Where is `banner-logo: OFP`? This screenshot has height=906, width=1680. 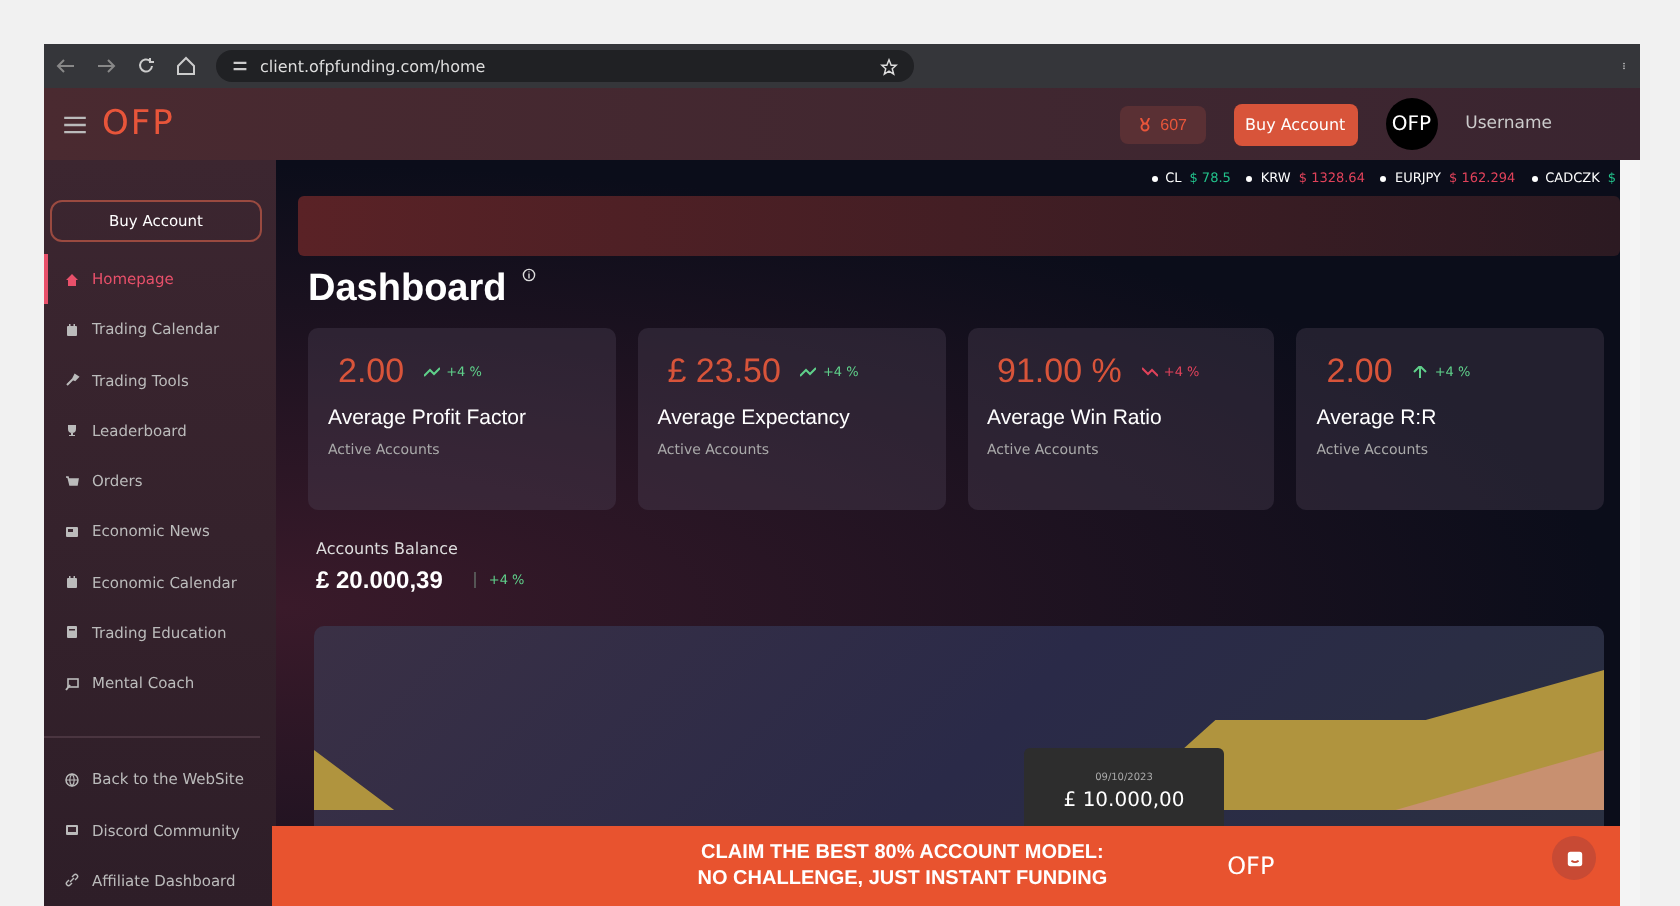 banner-logo: OFP is located at coordinates (1251, 866).